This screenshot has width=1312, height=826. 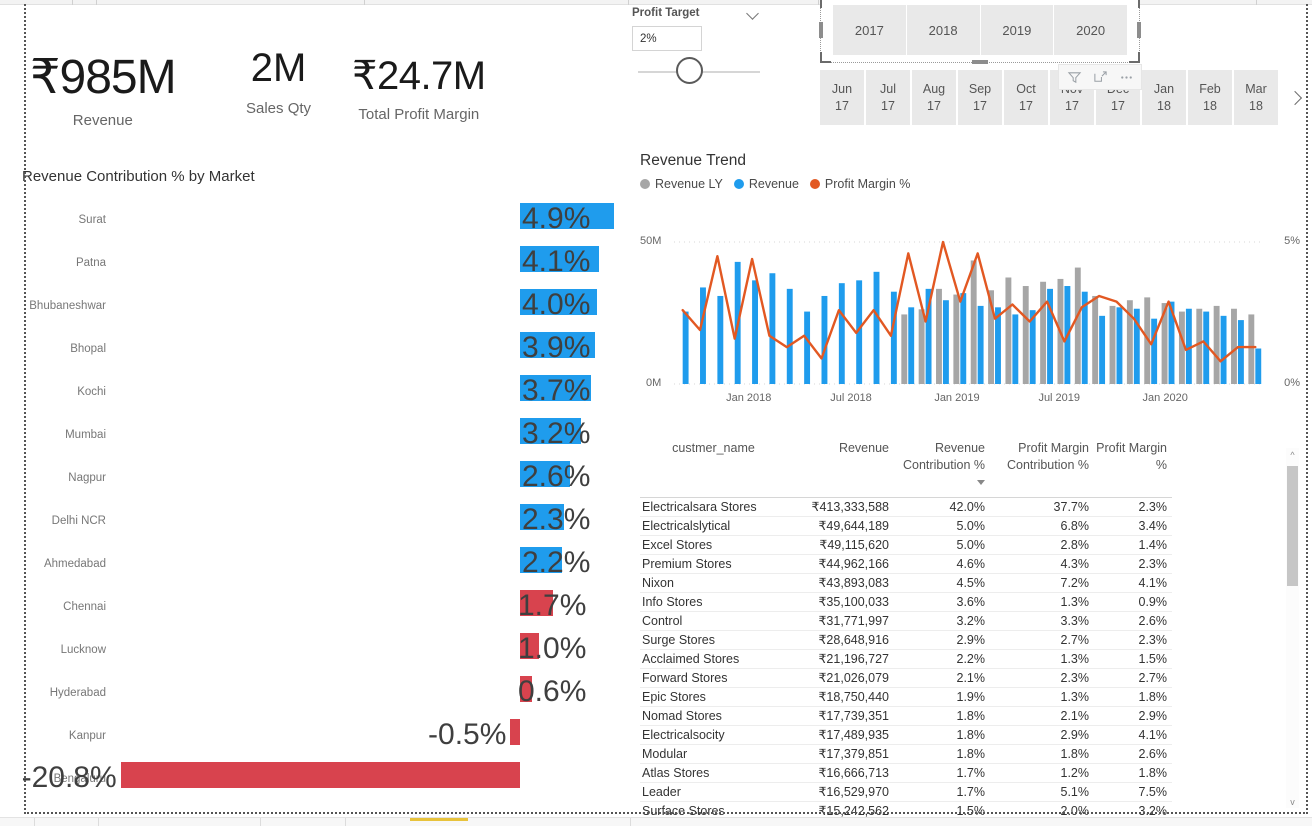 I want to click on table-column-header: Revenue, so click(x=842, y=468).